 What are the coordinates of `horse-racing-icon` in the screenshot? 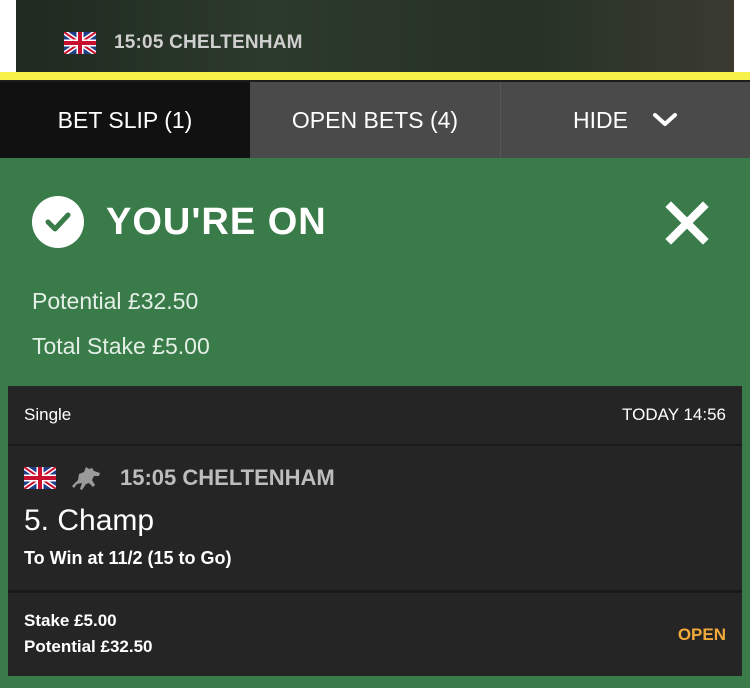 It's located at (86, 478).